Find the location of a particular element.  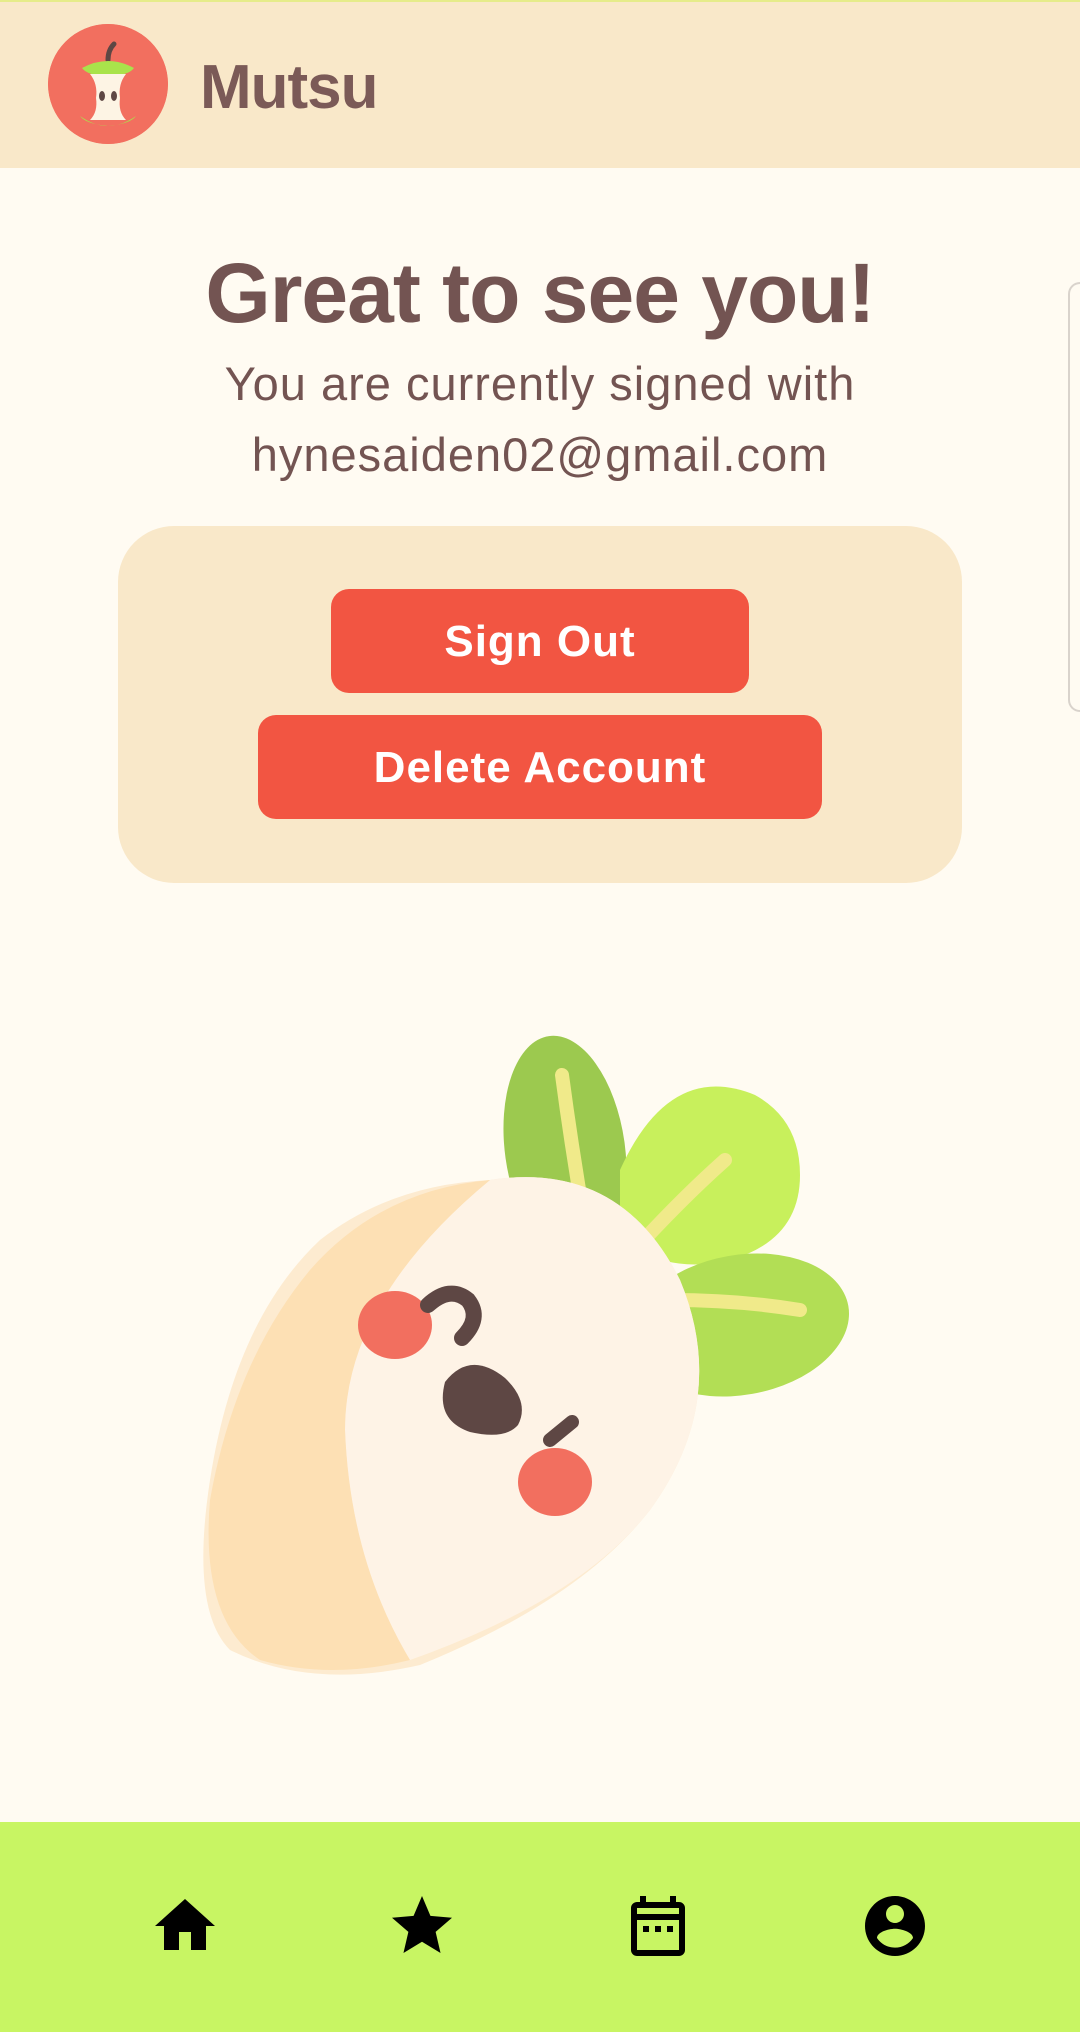

star-icon is located at coordinates (422, 1926).